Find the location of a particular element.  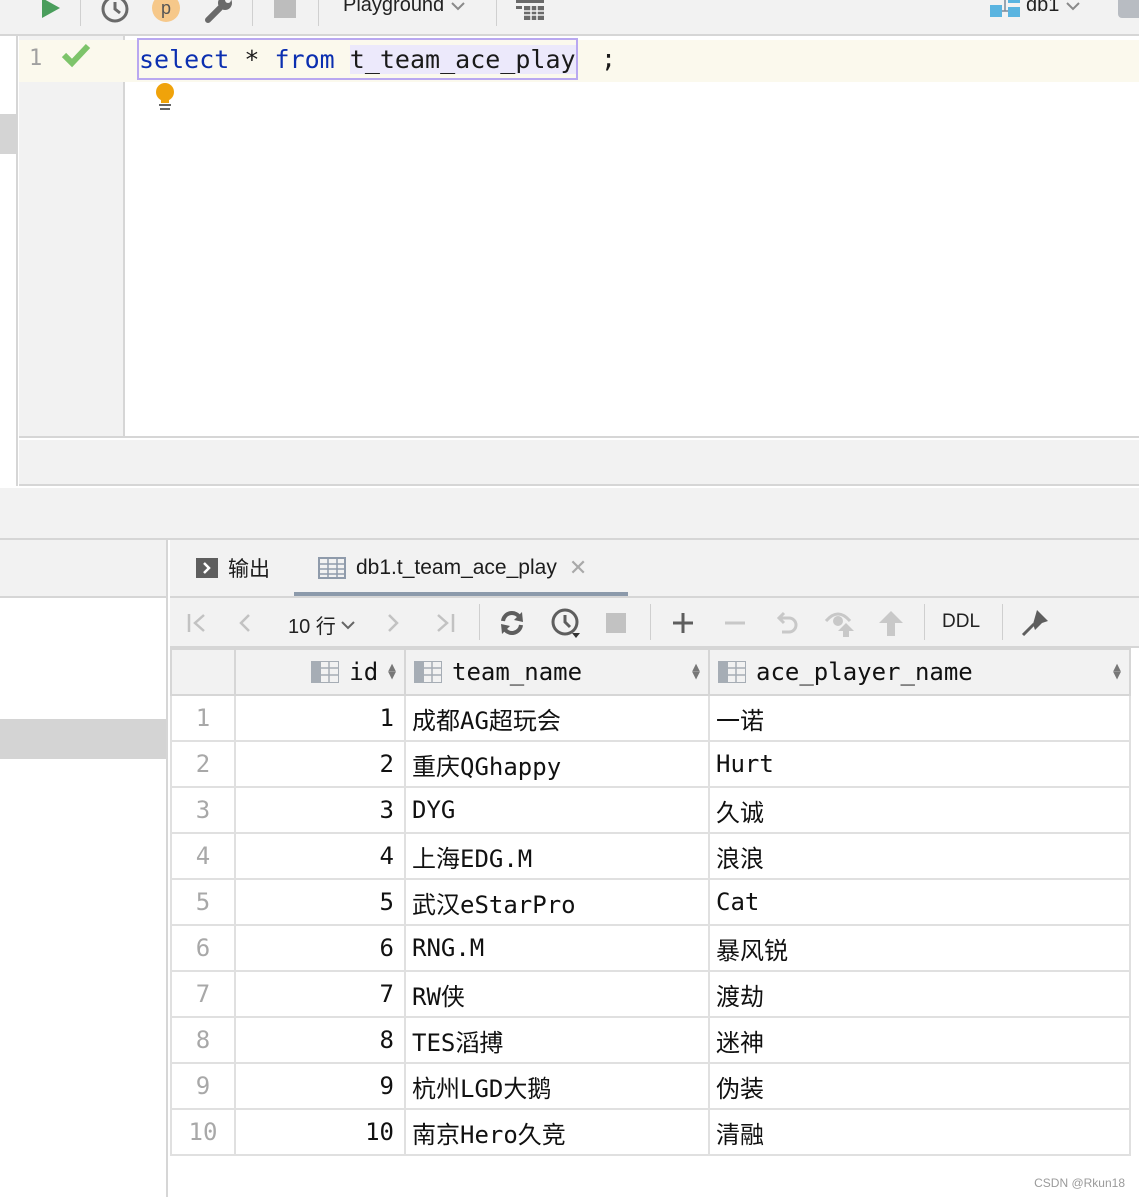

cell-team-name: TES滔搏 is located at coordinates (557, 1040).